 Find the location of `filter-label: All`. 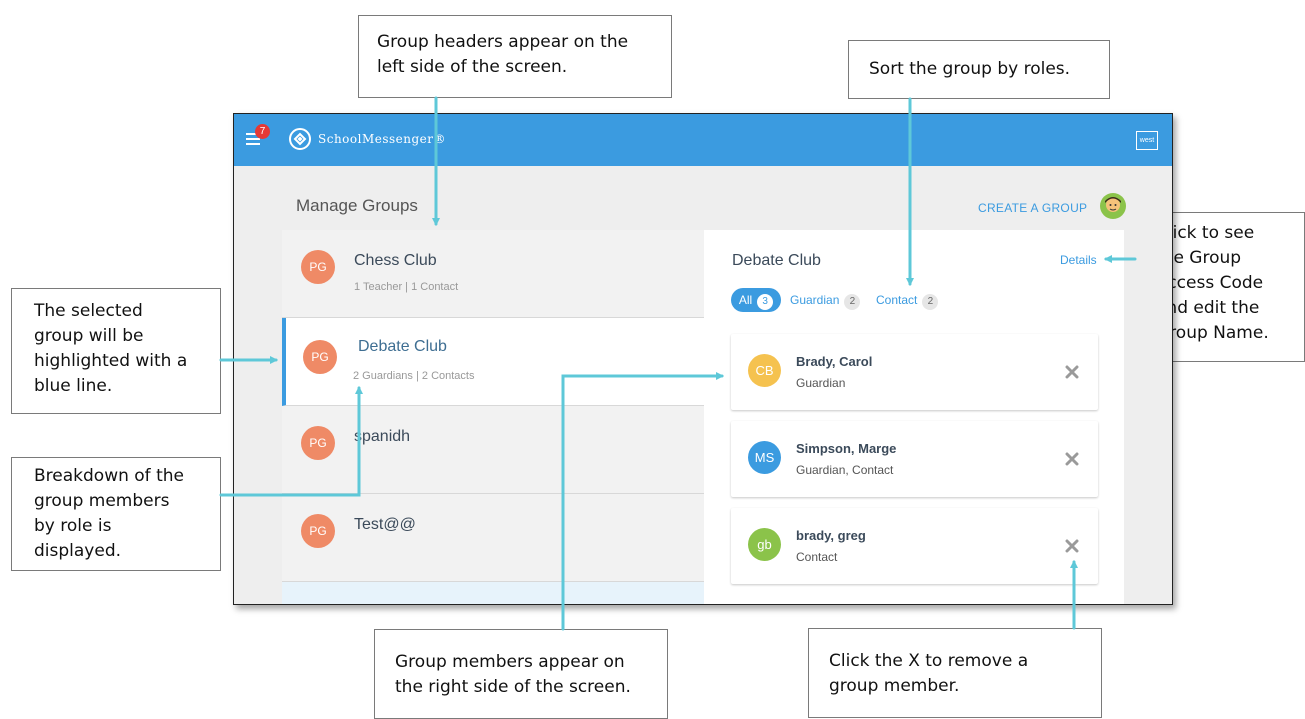

filter-label: All is located at coordinates (745, 300).